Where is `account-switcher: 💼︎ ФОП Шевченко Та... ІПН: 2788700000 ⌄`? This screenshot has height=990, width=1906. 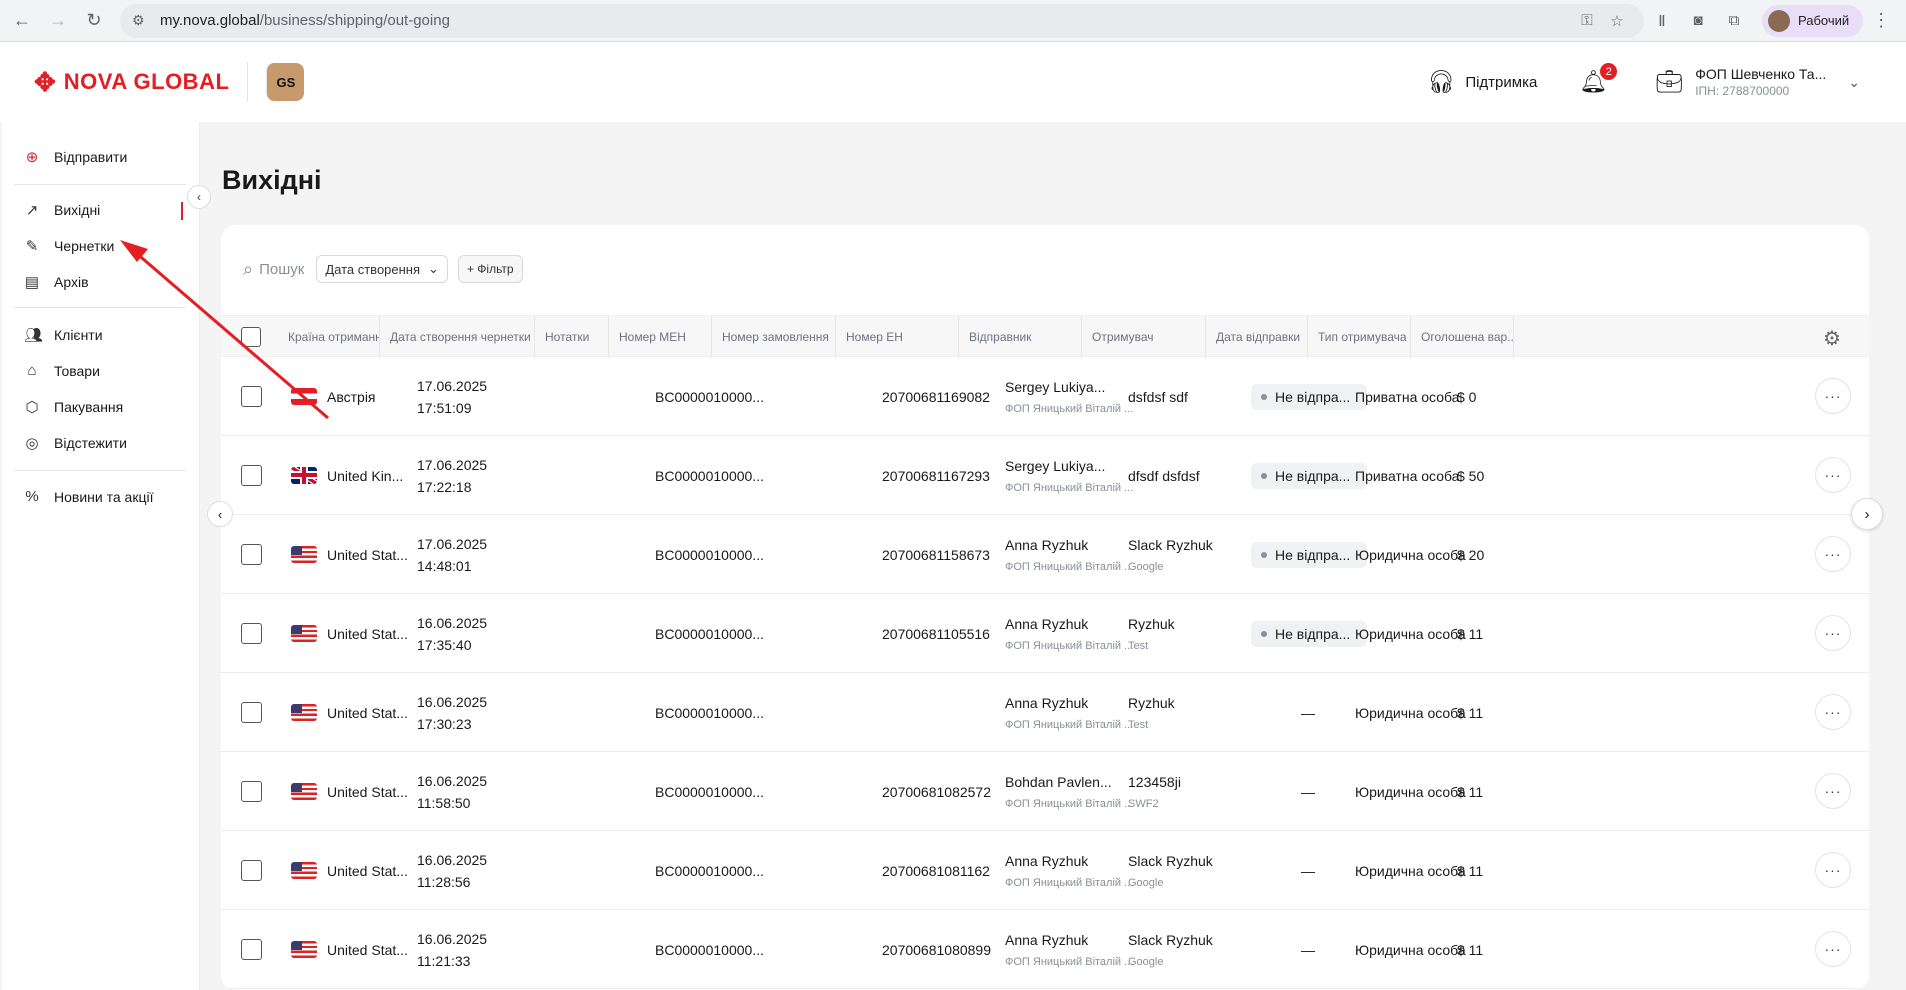 account-switcher: 💼︎ ФОП Шевченко Та... ІПН: 2788700000 ⌄ is located at coordinates (1757, 82).